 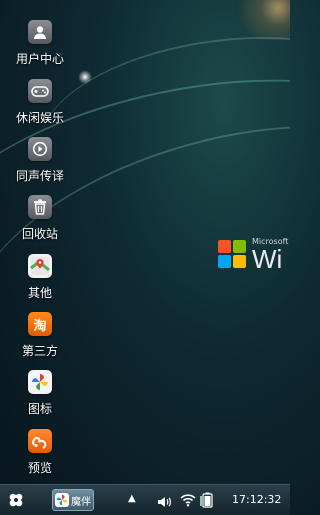 What do you see at coordinates (267, 259) in the screenshot?
I see `watermark-big-text: Wi` at bounding box center [267, 259].